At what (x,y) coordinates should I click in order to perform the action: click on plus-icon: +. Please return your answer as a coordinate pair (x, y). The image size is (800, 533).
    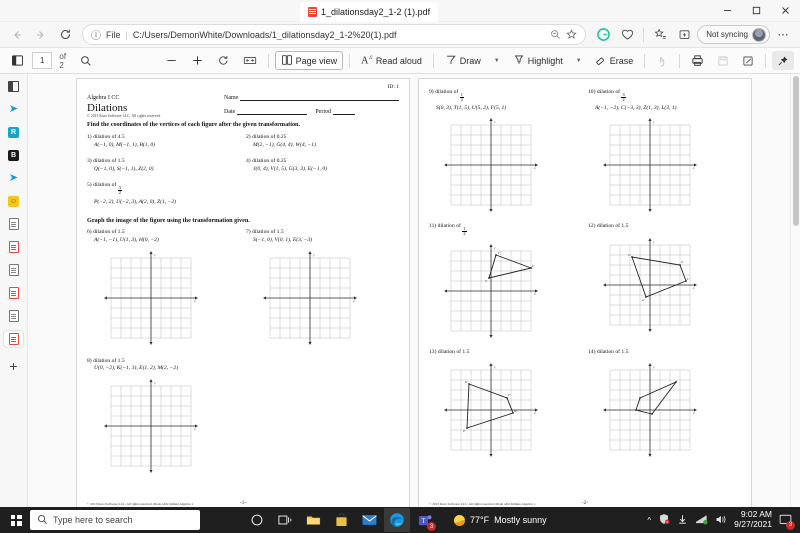
    Looking at the image, I should click on (13, 366).